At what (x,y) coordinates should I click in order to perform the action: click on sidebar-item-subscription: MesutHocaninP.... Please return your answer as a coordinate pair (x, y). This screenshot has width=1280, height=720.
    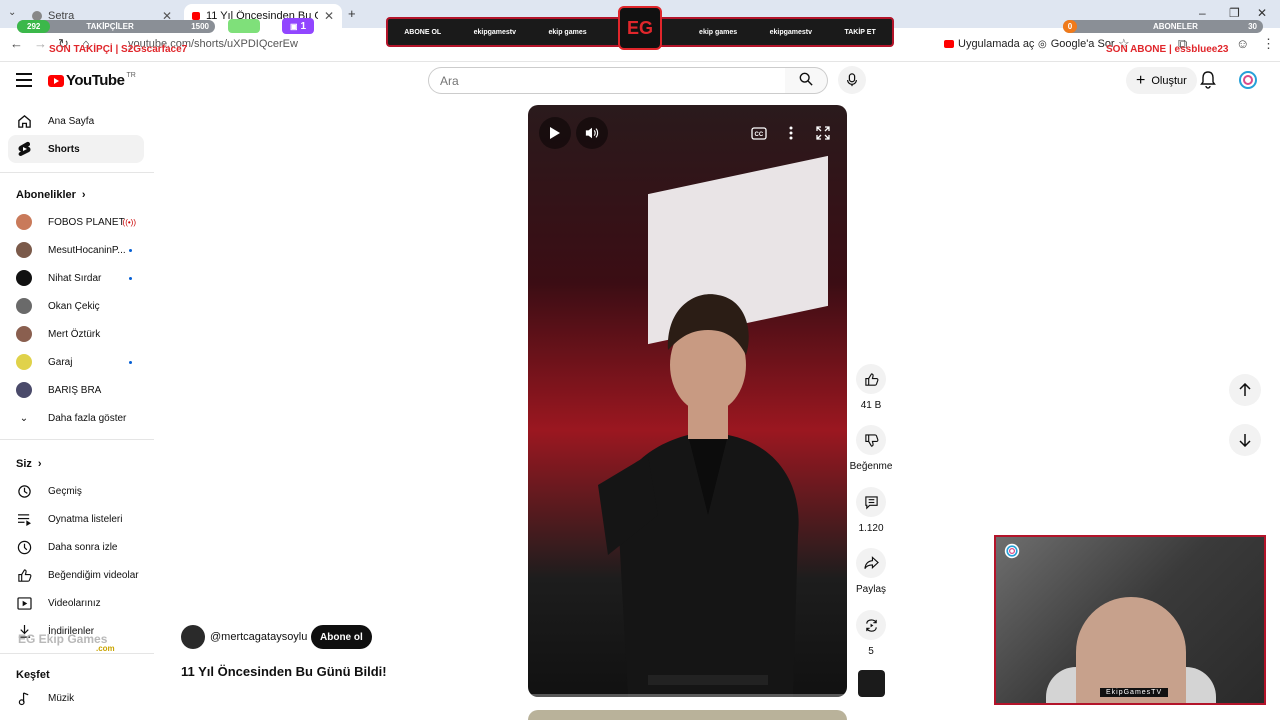
    Looking at the image, I should click on (76, 250).